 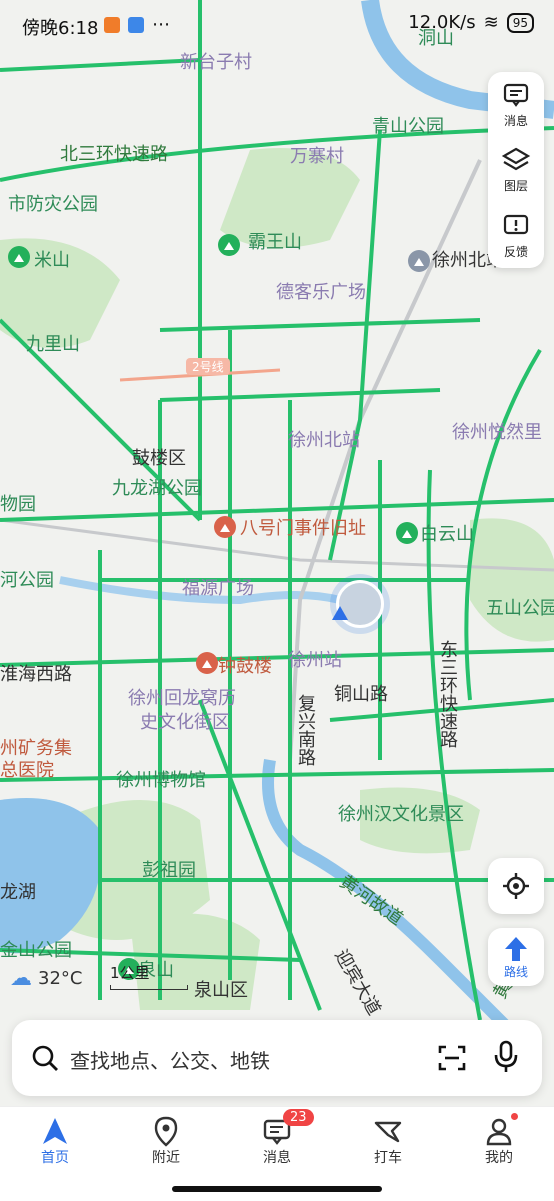 What do you see at coordinates (360, 604) in the screenshot?
I see `current-location-avatar` at bounding box center [360, 604].